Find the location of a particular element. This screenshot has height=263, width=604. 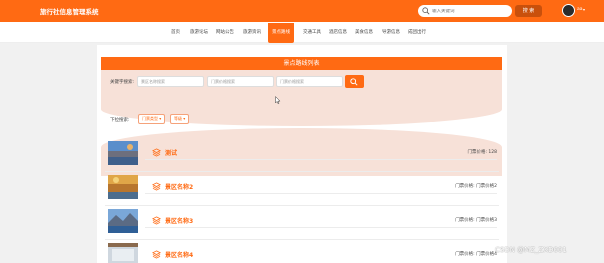

search-button: 搜 索 is located at coordinates (528, 11).